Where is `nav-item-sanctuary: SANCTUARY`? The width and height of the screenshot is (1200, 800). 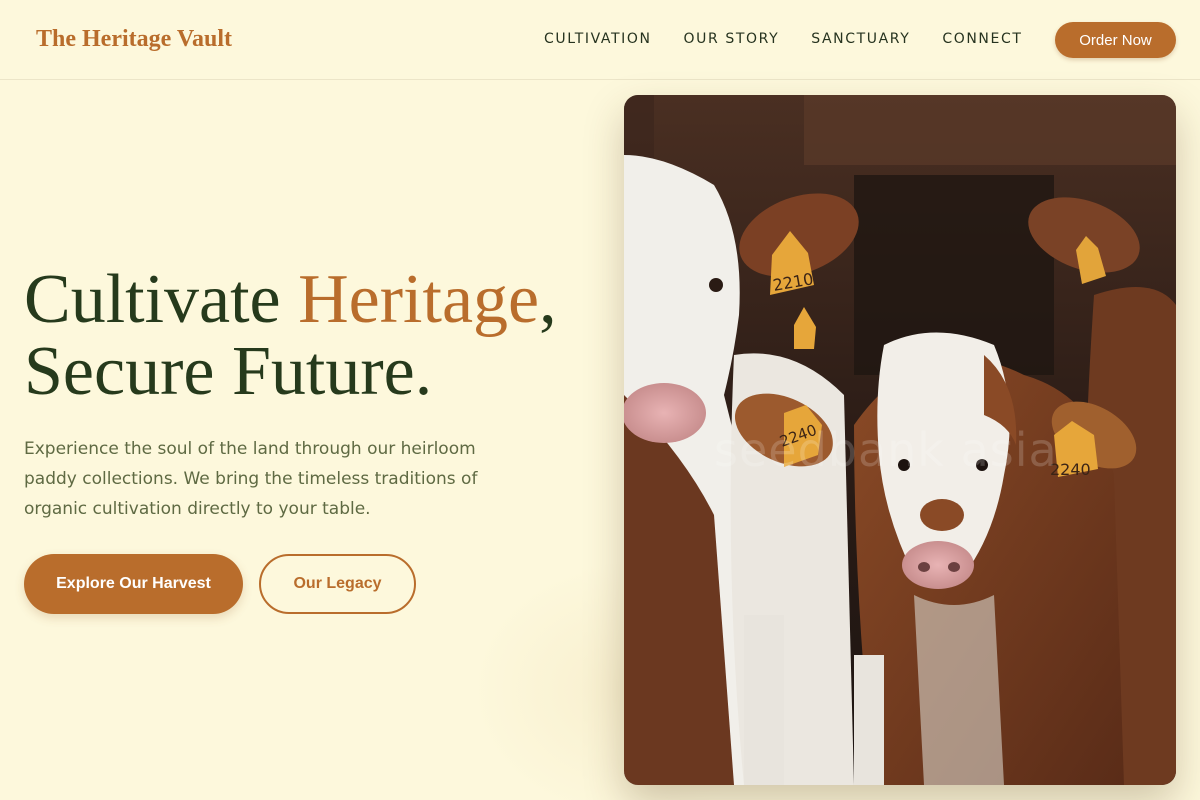
nav-item-sanctuary: SANCTUARY is located at coordinates (860, 39).